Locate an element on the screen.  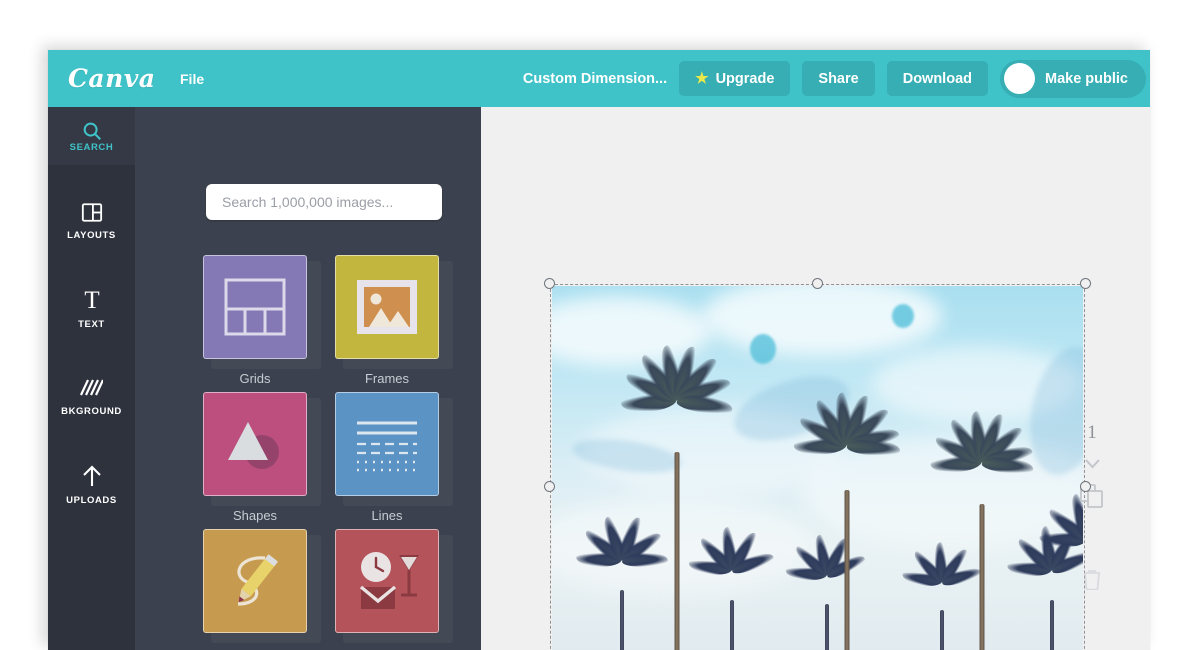
asset-category-frames: Frames is located at coordinates (394, 320).